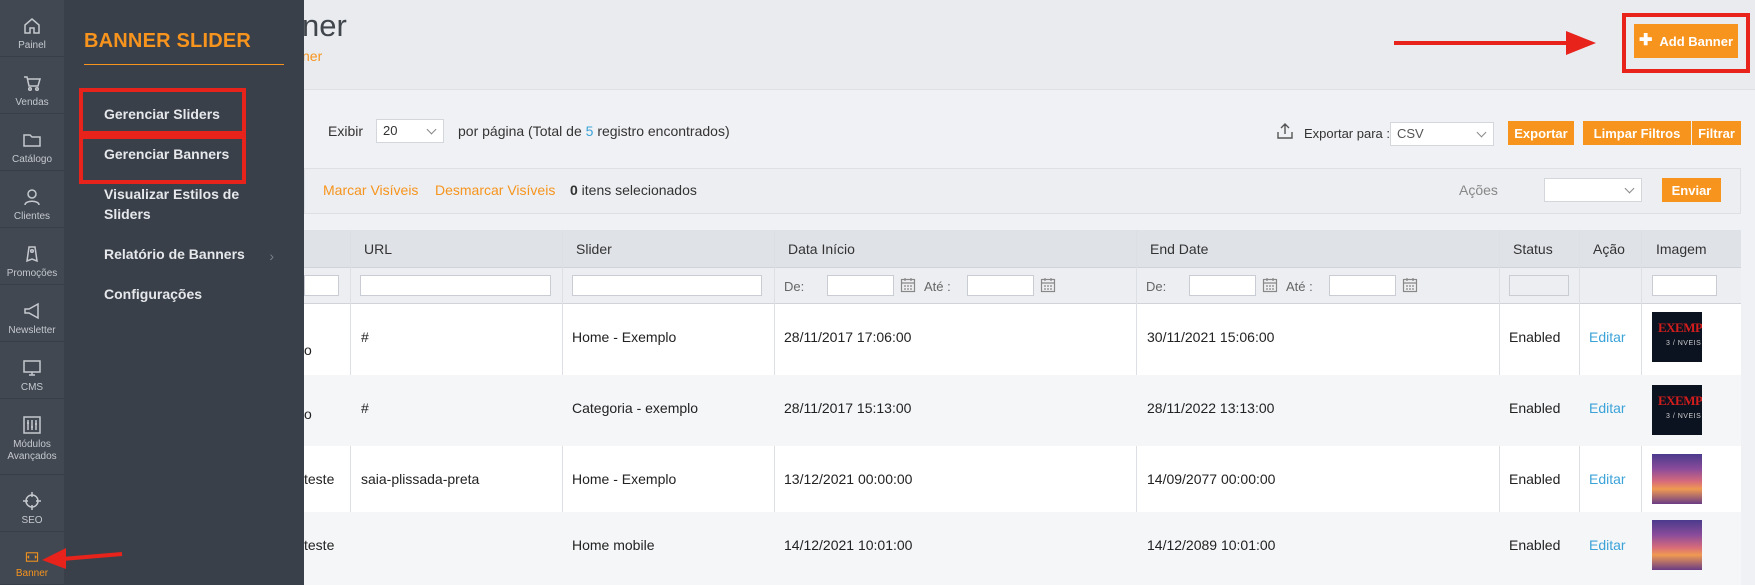 This screenshot has width=1755, height=585. What do you see at coordinates (191, 294) in the screenshot?
I see `menu-item-configuracoes: Configurações` at bounding box center [191, 294].